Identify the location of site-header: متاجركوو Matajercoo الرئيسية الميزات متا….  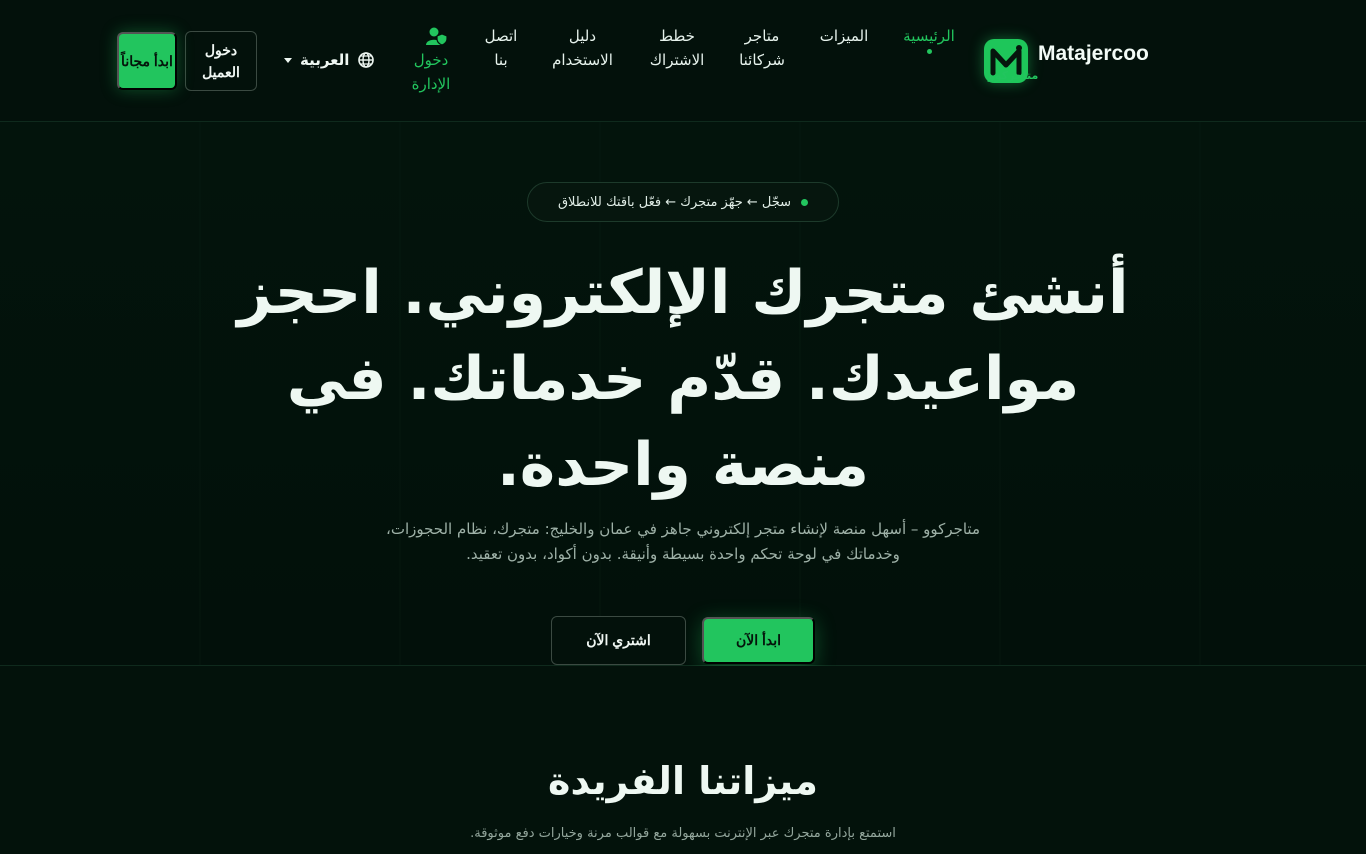
(683, 61).